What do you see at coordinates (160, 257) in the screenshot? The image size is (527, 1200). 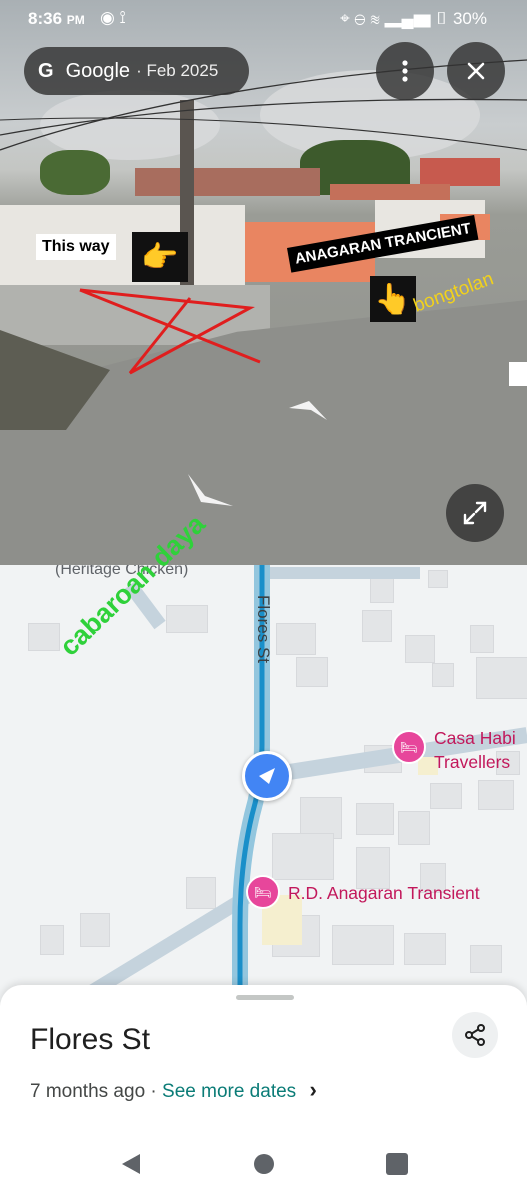 I see `pointing-hand-icon: 👉` at bounding box center [160, 257].